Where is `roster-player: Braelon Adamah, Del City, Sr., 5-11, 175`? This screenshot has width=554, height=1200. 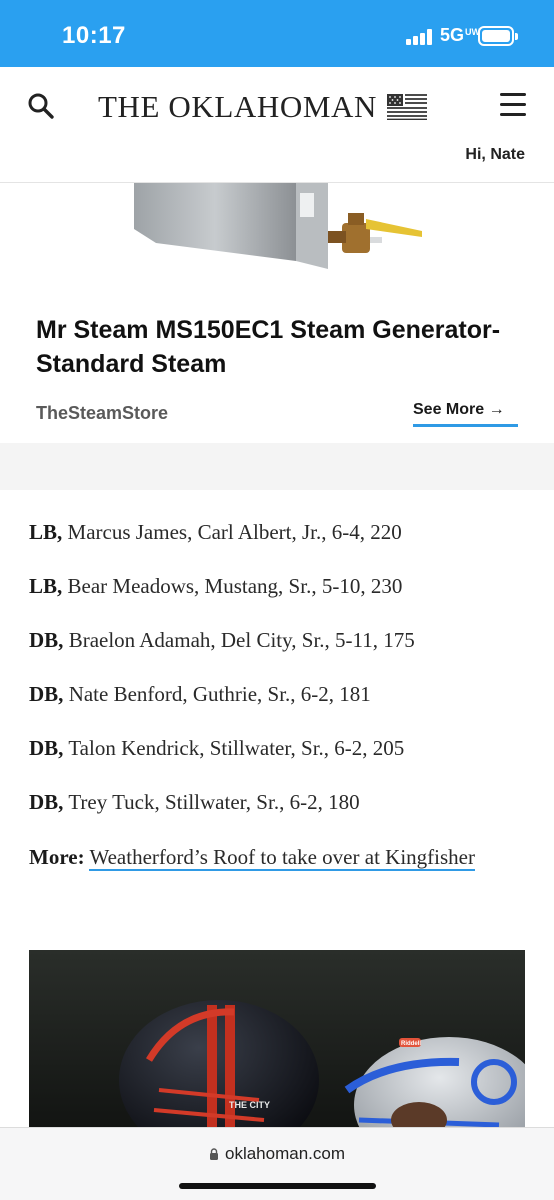
roster-player: Braelon Adamah, Del City, Sr., 5-11, 175 is located at coordinates (241, 640).